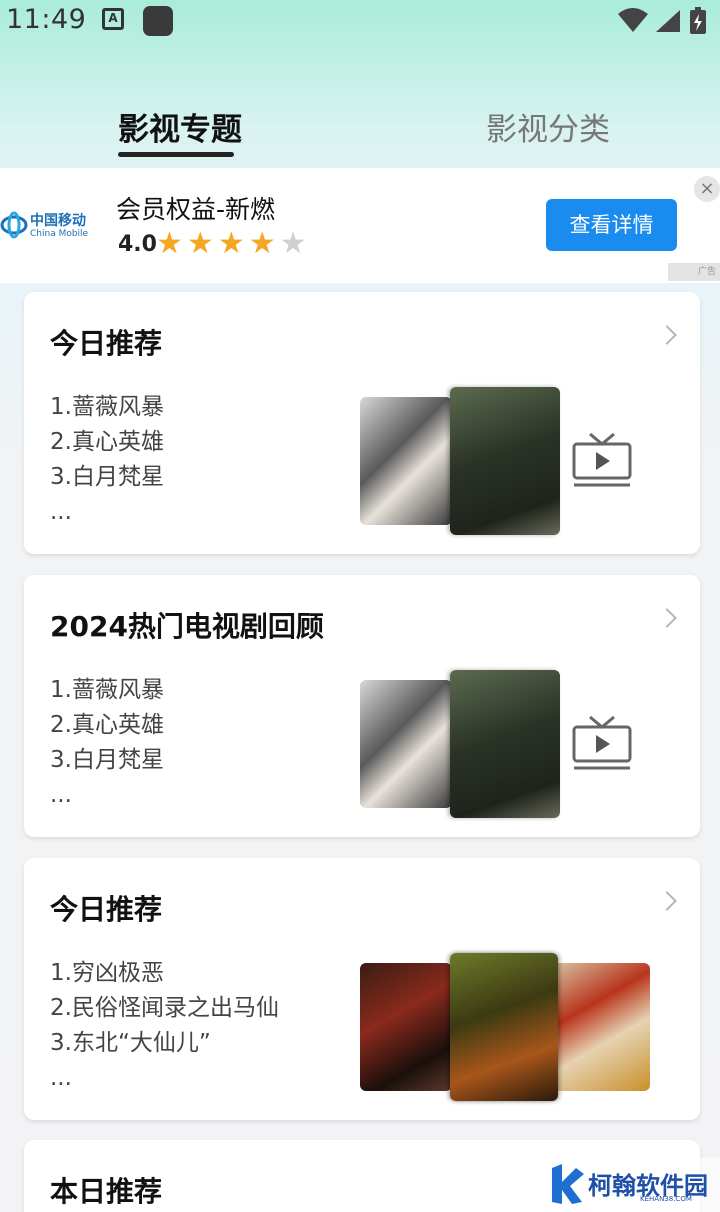  Describe the element at coordinates (568, 1184) in the screenshot. I see `kehan-logo-icon` at that location.